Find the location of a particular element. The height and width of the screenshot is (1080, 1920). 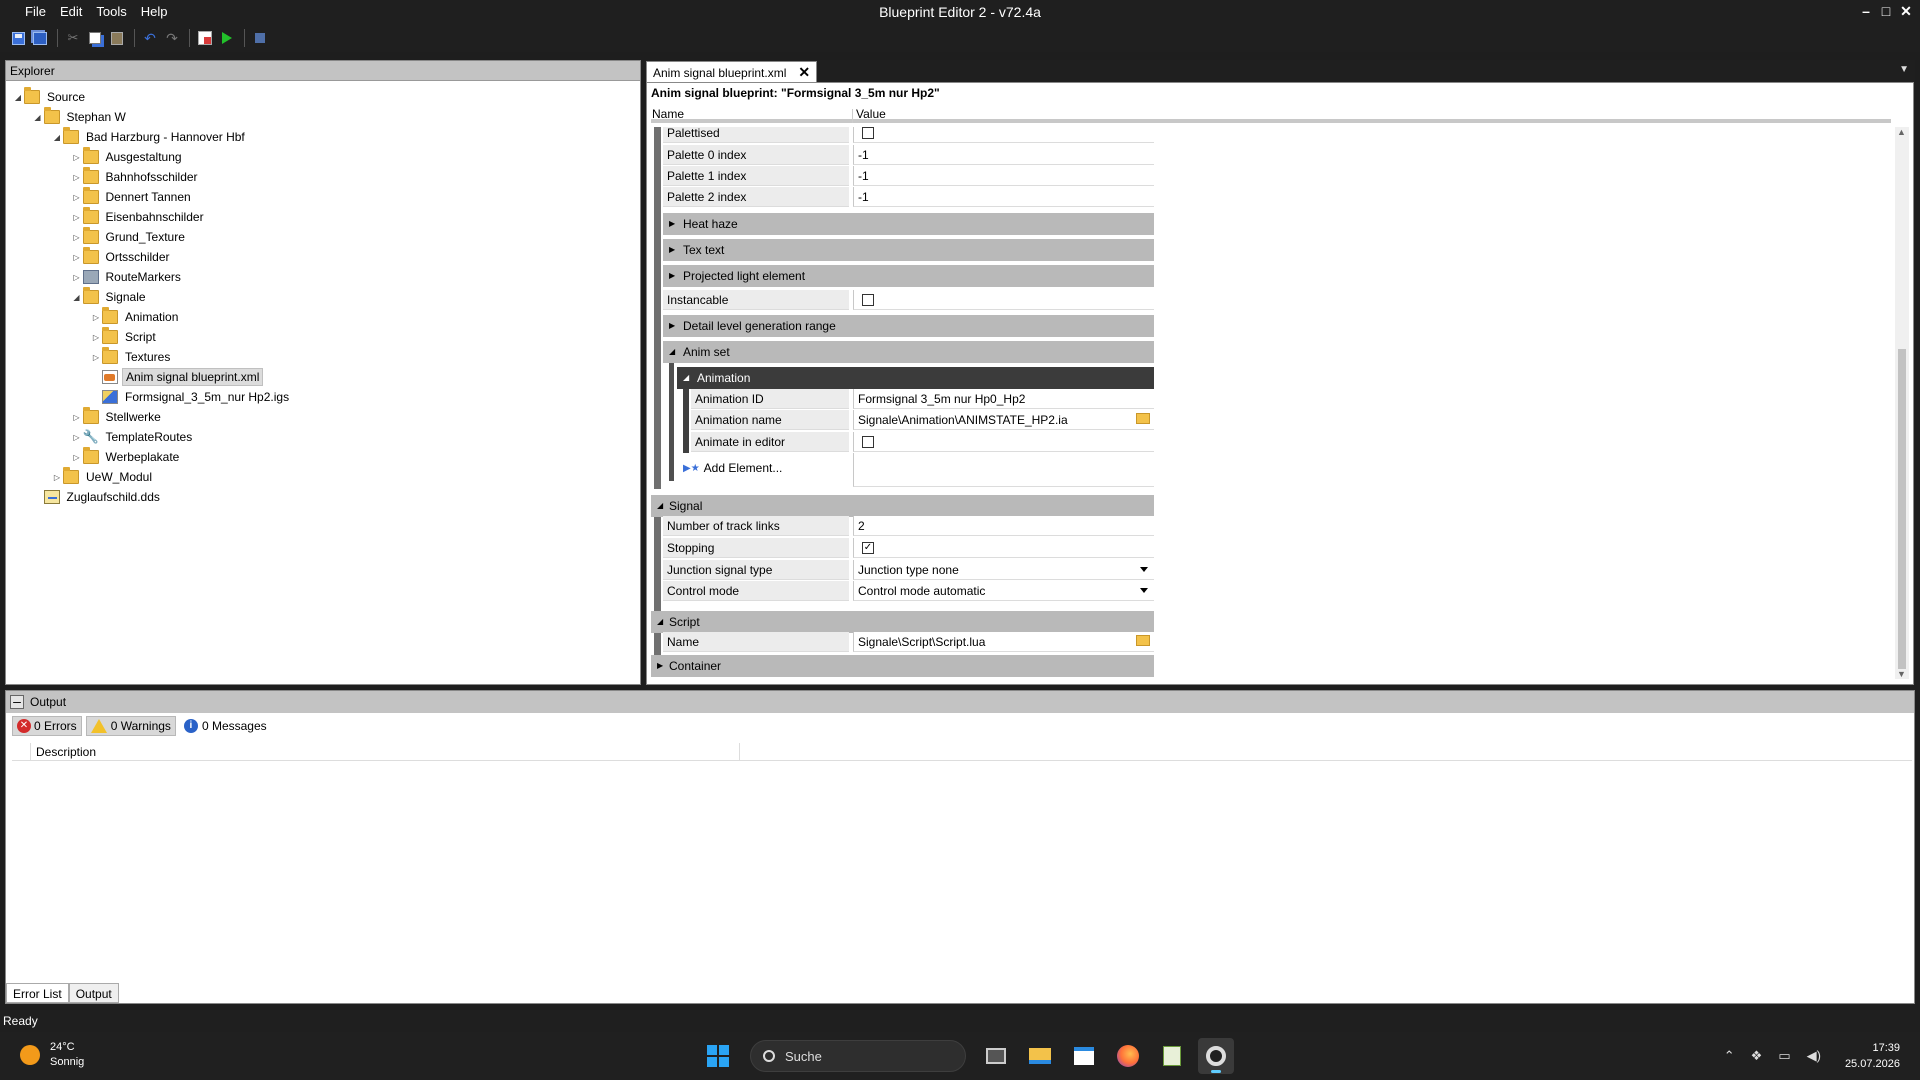

stop-button is located at coordinates (260, 38).